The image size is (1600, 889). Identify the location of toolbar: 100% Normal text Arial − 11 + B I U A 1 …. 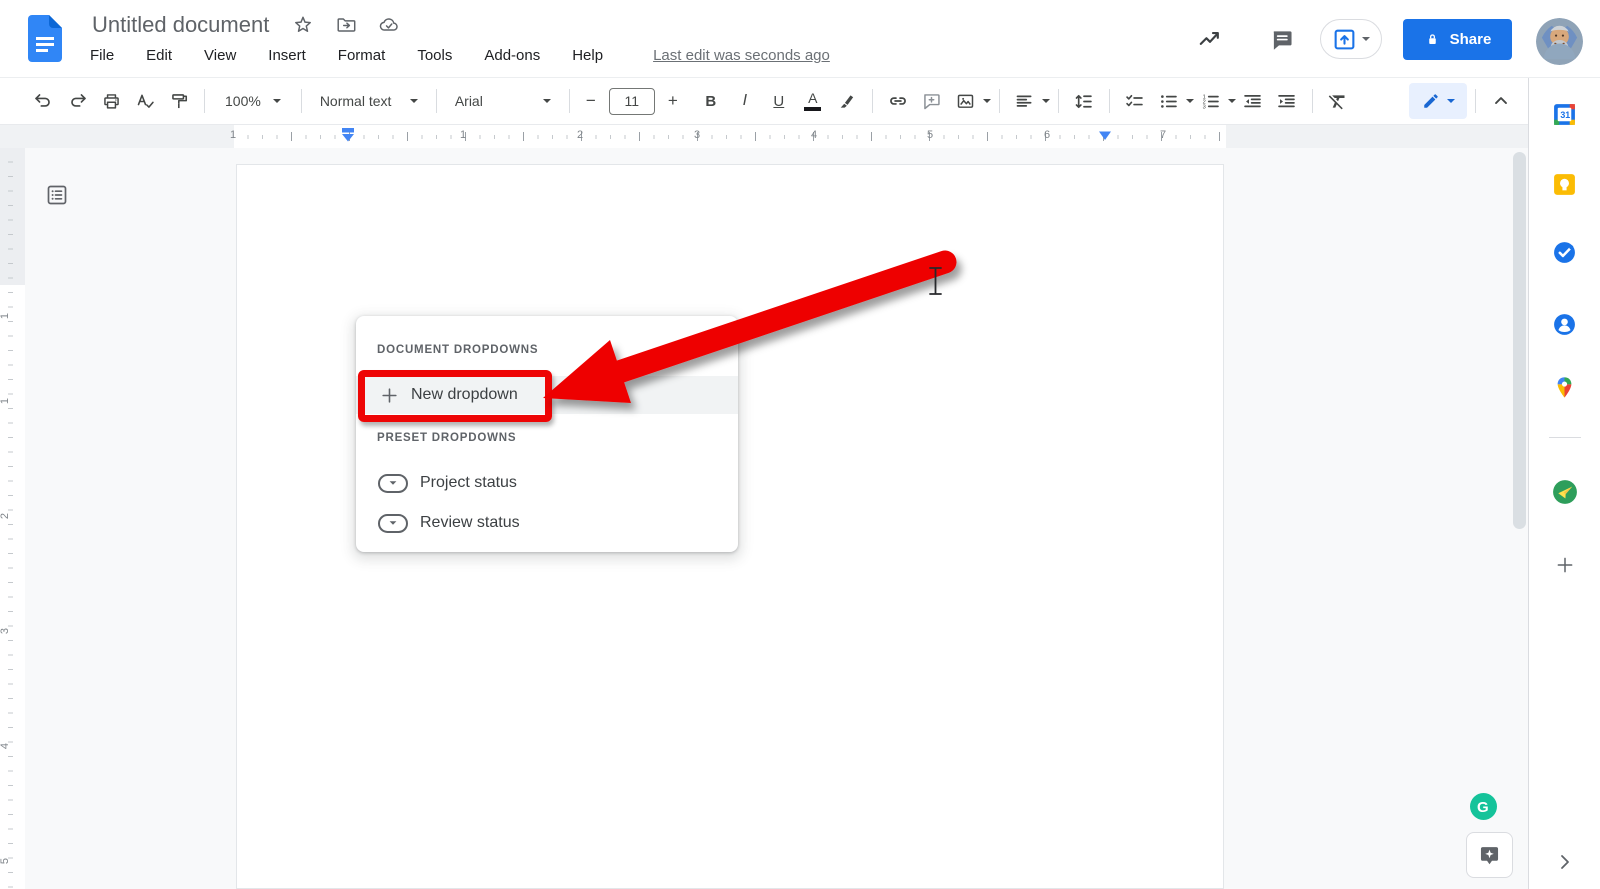
(764, 101).